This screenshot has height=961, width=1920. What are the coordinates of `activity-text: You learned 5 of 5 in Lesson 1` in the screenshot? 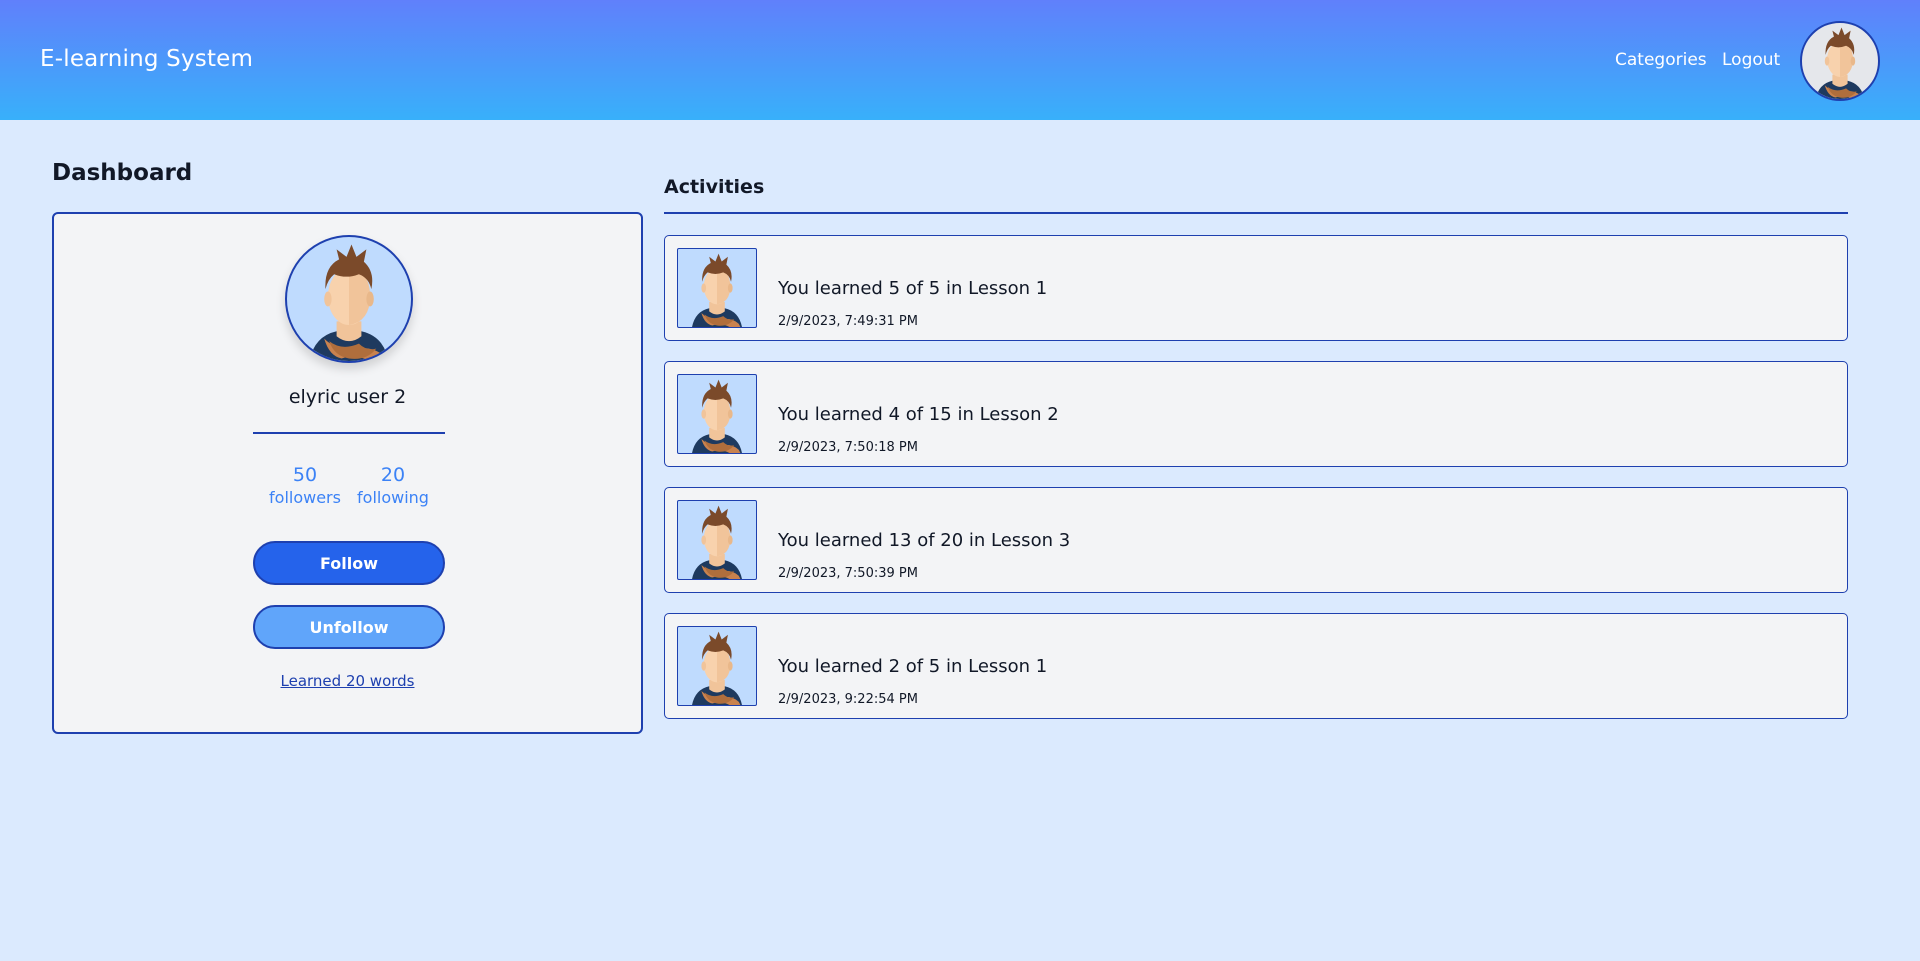 It's located at (913, 288).